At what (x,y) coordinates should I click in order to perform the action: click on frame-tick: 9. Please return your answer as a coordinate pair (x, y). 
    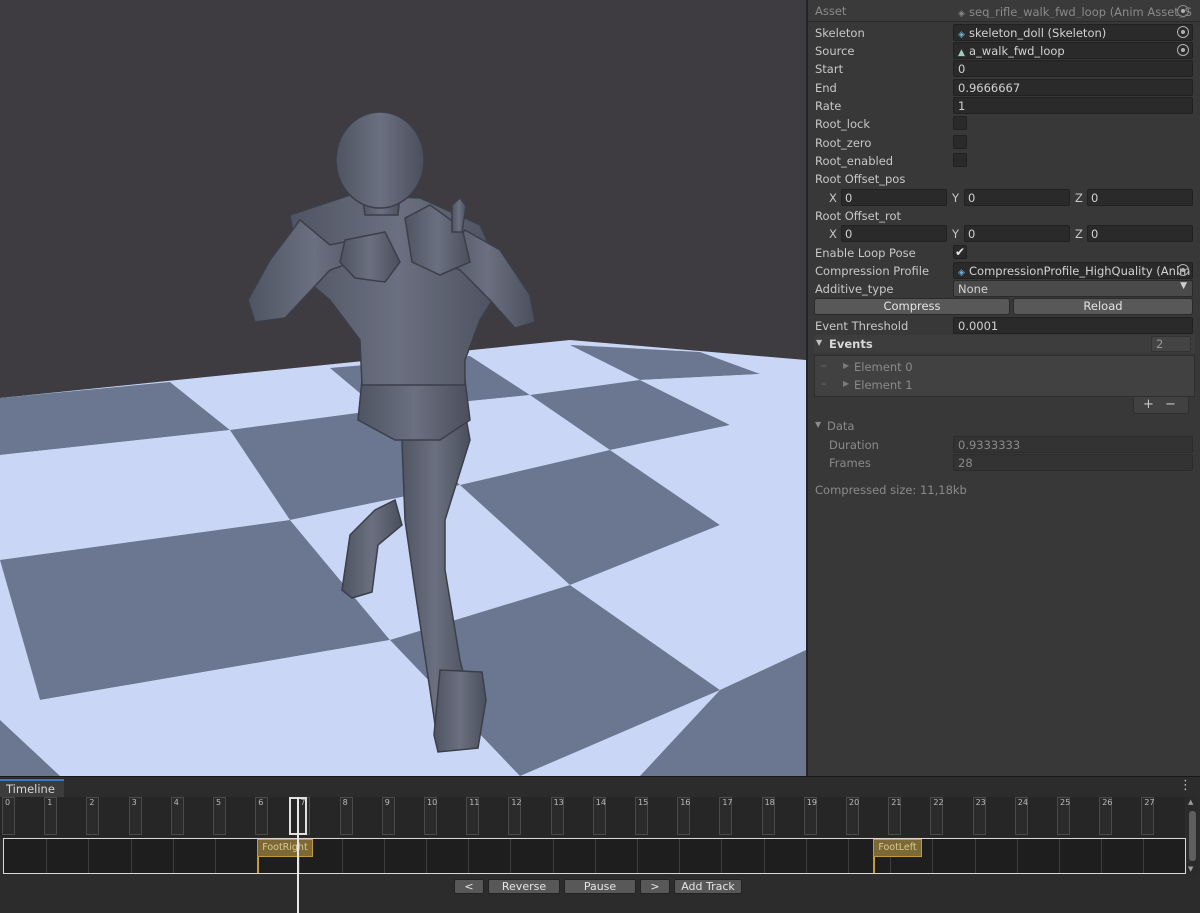
    Looking at the image, I should click on (388, 816).